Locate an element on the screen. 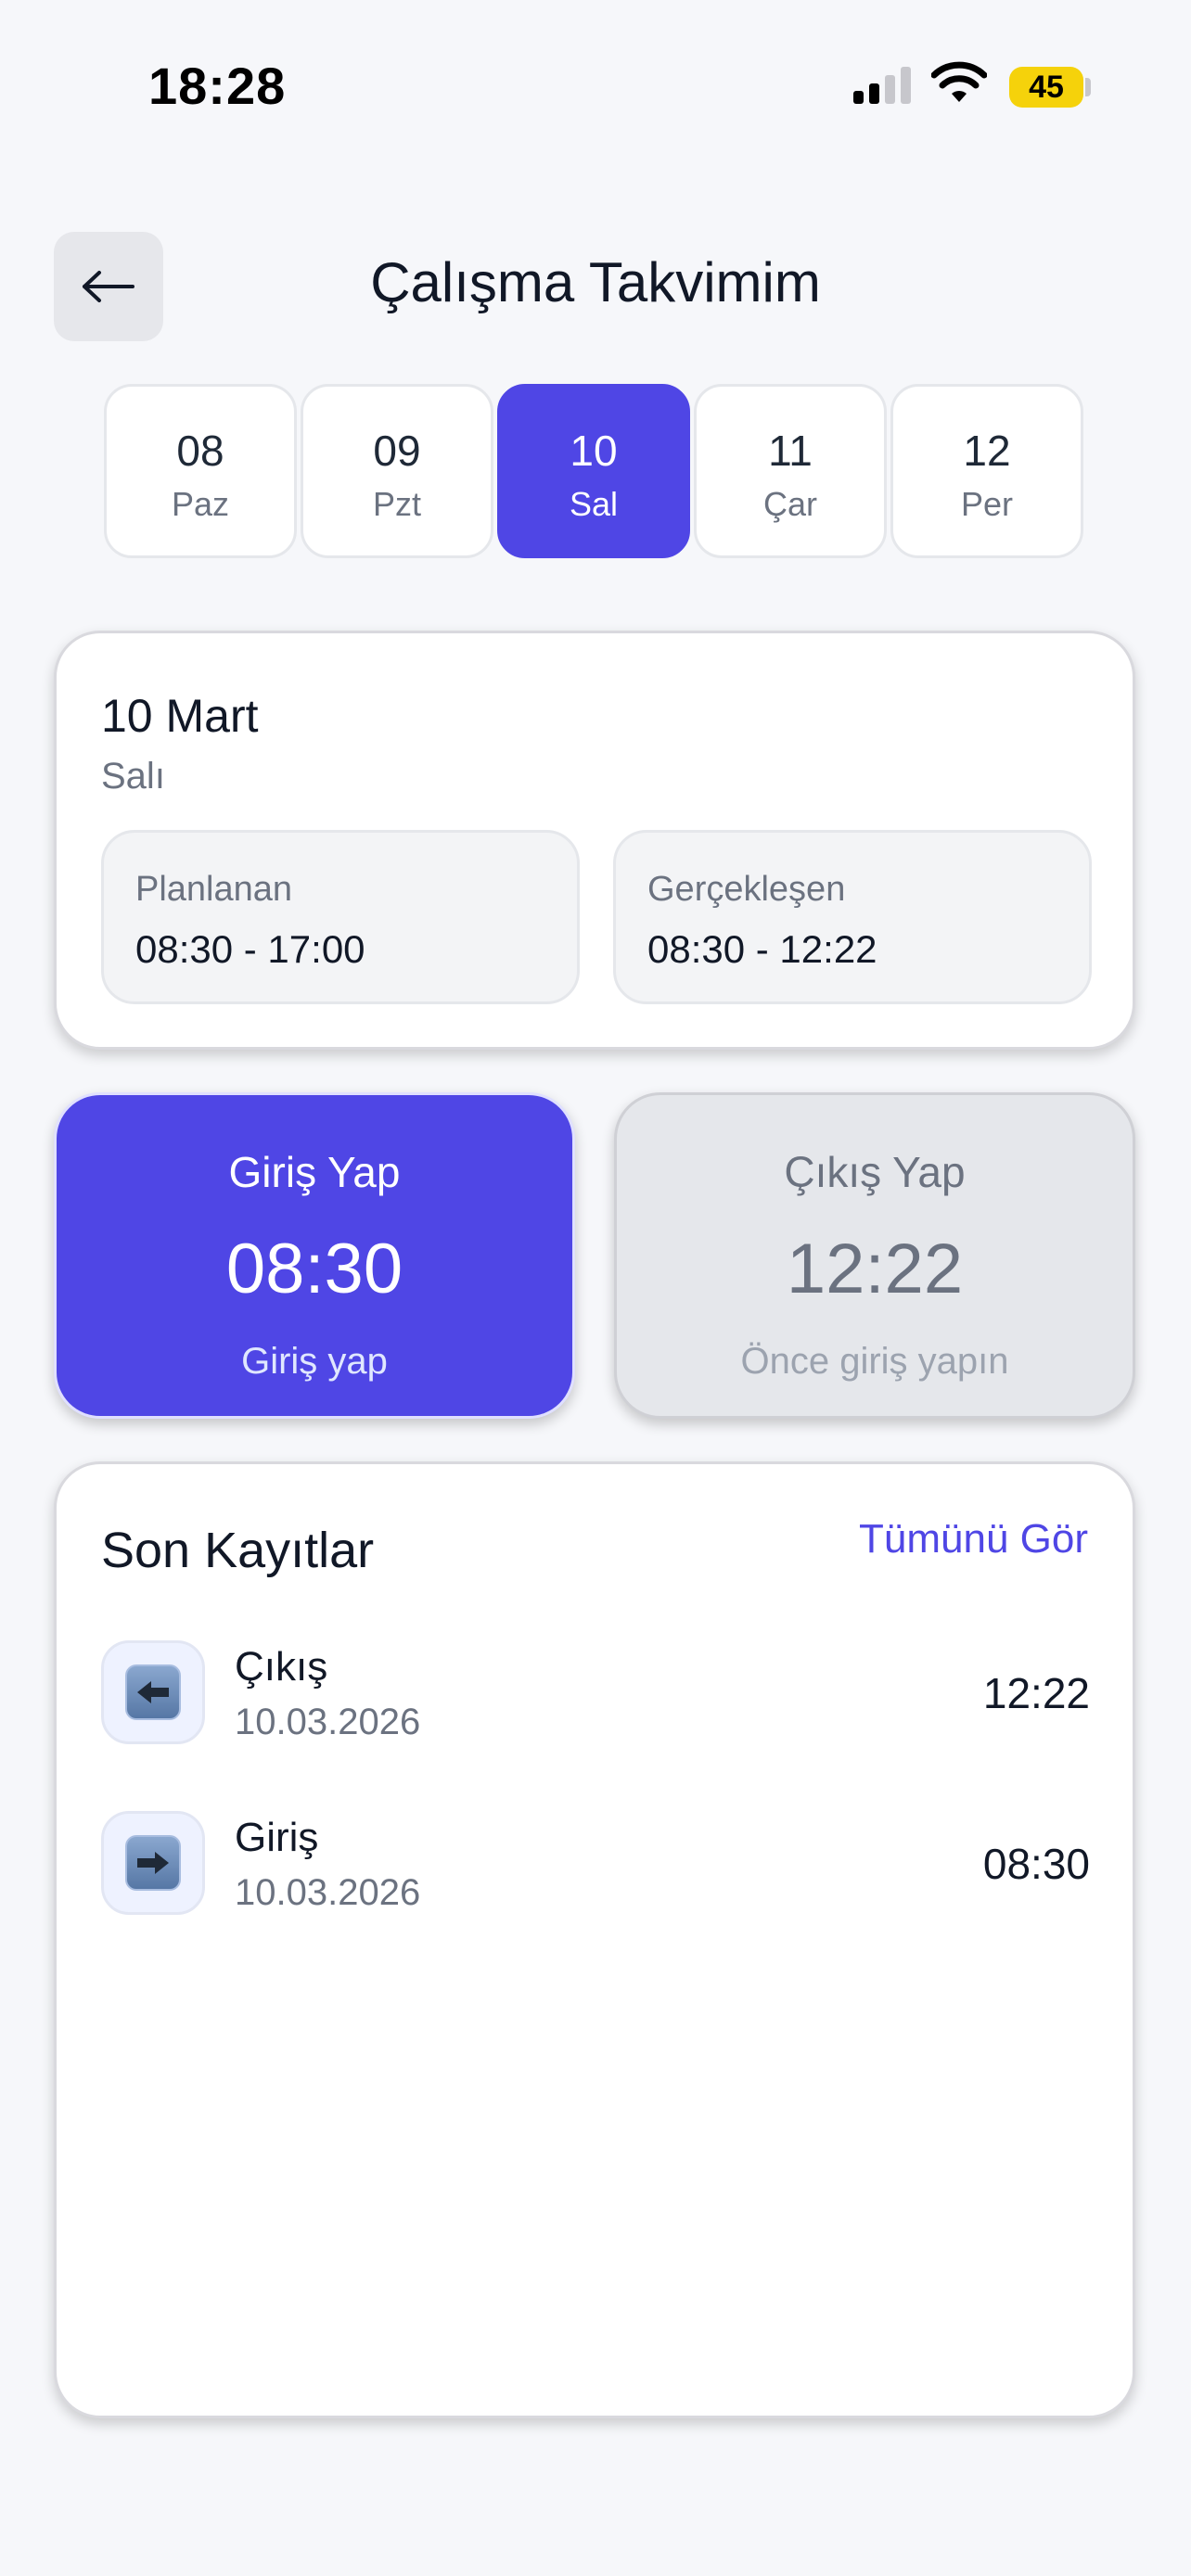 This screenshot has width=1191, height=2576. check-out-subtitle: Önce giriş yapın is located at coordinates (874, 1361).